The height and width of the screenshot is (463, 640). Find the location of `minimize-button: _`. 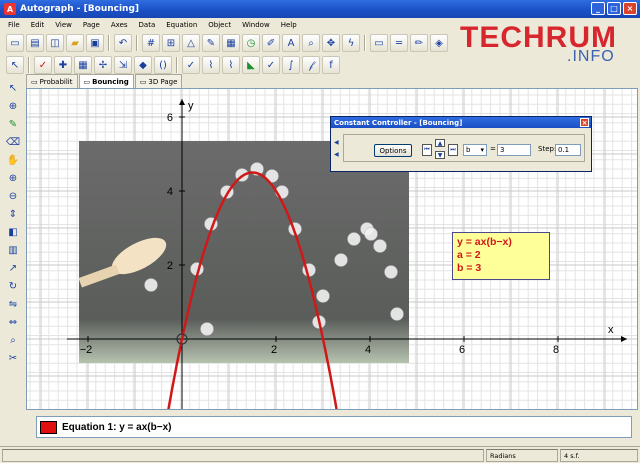

minimize-button: _ is located at coordinates (598, 8).